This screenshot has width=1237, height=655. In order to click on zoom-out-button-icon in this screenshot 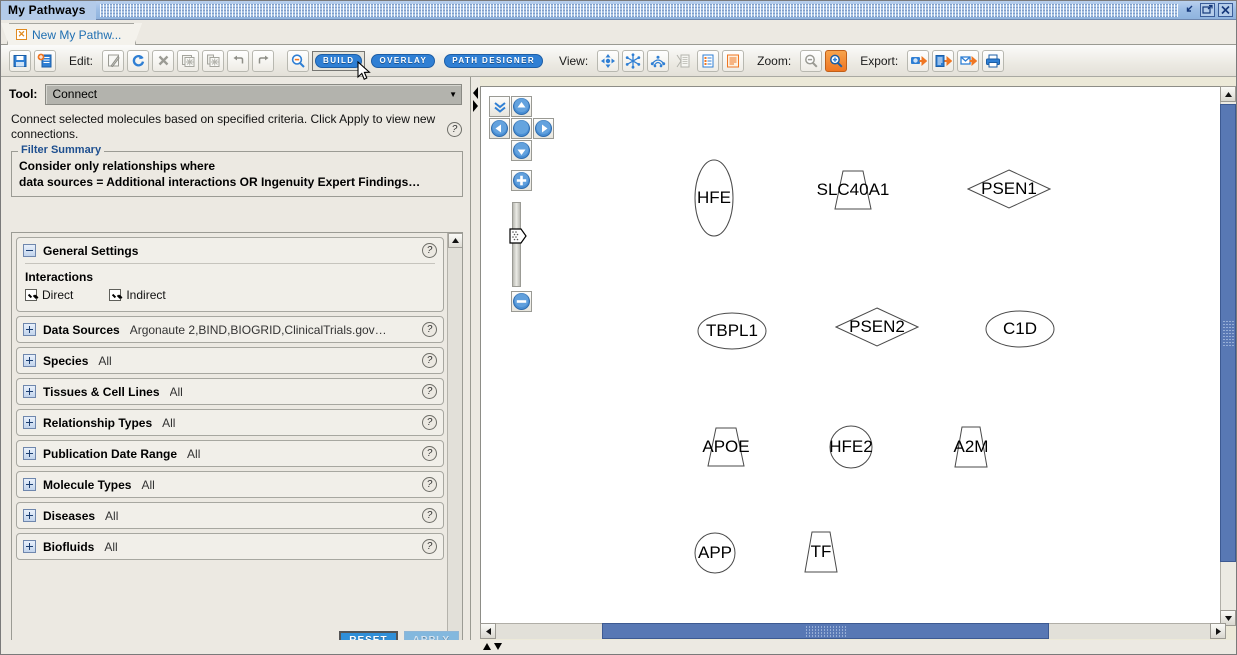, I will do `click(811, 60)`.